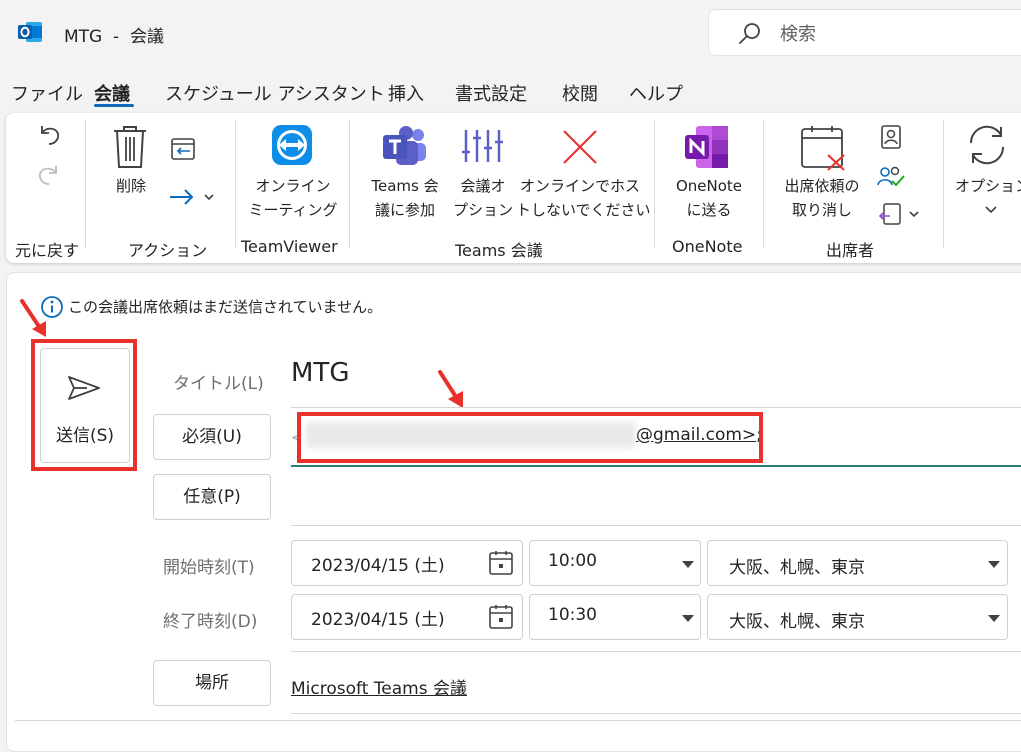 This screenshot has width=1021, height=752. I want to click on active-field-underline, so click(656, 466).